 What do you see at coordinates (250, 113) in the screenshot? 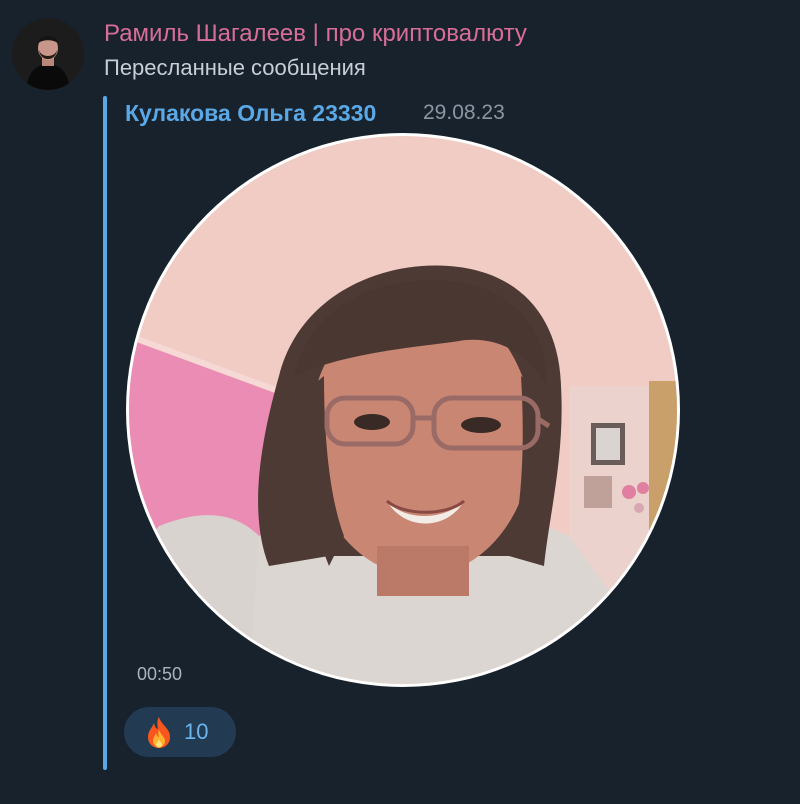
I see `original-author-name: Кулакова Ольга 23330` at bounding box center [250, 113].